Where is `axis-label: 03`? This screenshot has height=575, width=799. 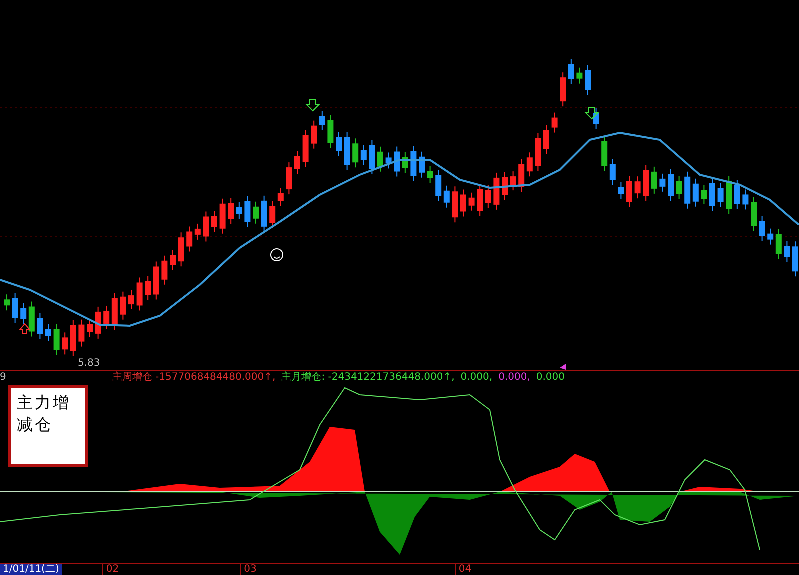 axis-label: 03 is located at coordinates (250, 569).